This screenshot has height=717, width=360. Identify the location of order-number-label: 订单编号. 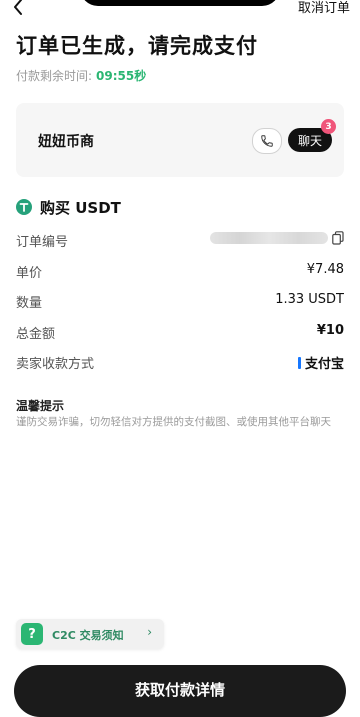
(42, 242).